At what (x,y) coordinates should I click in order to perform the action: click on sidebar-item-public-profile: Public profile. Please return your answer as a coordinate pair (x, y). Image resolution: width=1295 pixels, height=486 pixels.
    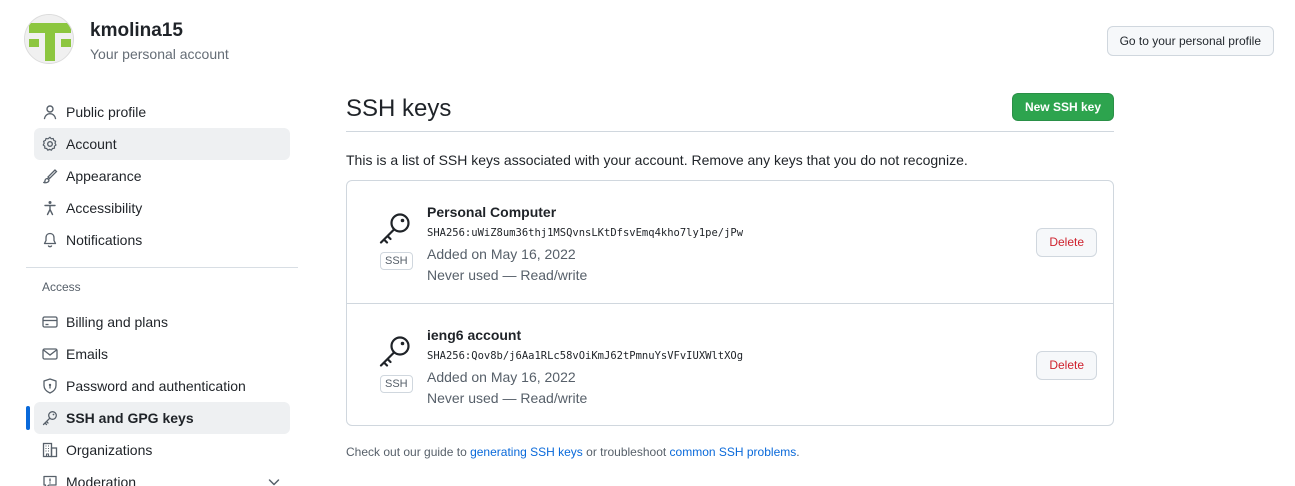
    Looking at the image, I should click on (162, 112).